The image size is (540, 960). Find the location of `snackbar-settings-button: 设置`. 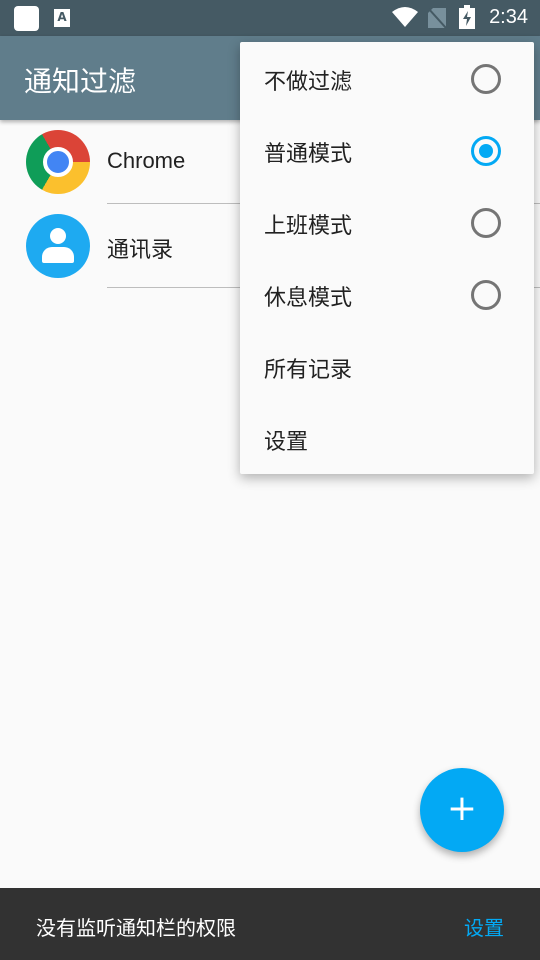

snackbar-settings-button: 设置 is located at coordinates (484, 926).